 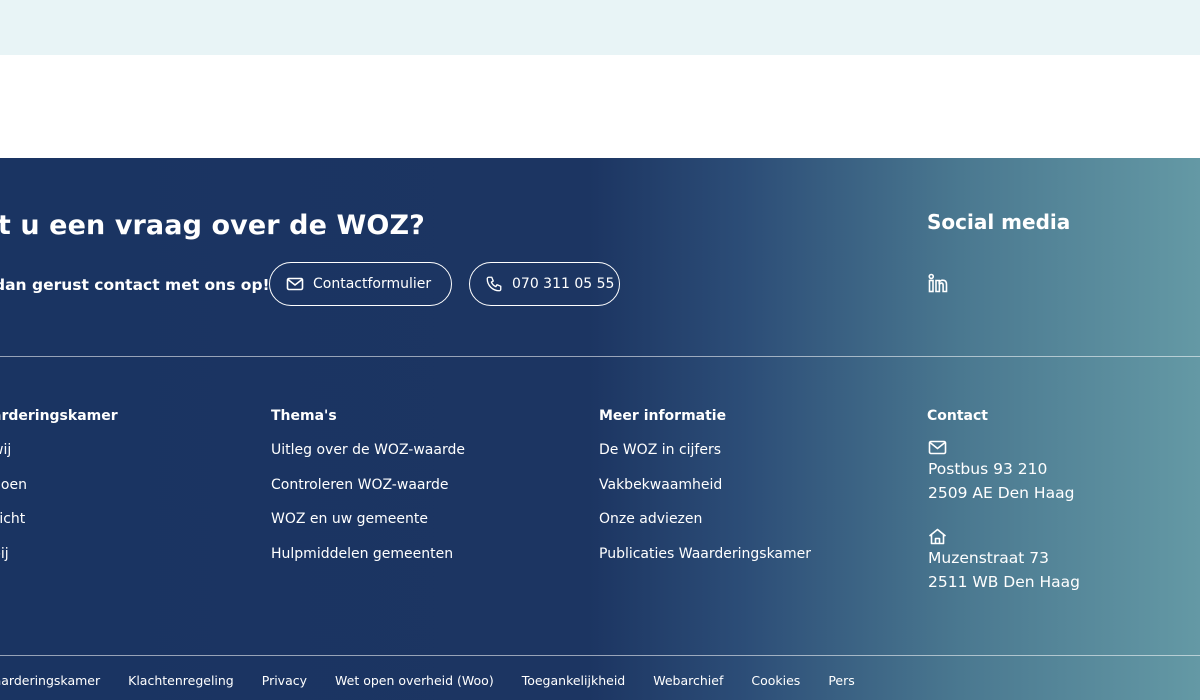 I want to click on footer-divider-top, so click(x=600, y=356).